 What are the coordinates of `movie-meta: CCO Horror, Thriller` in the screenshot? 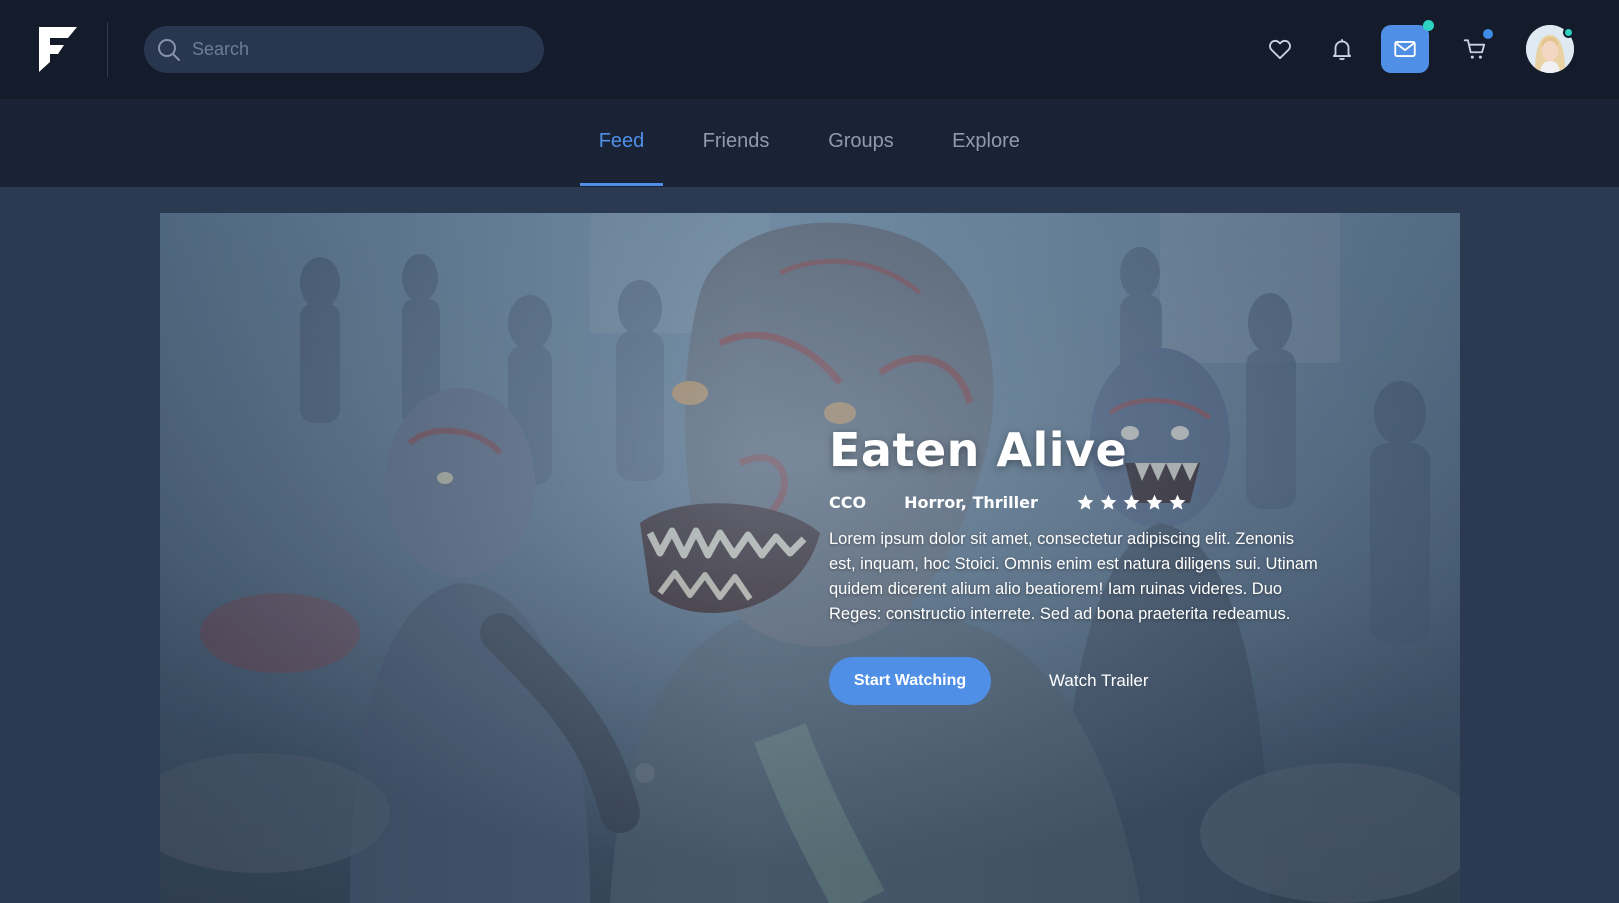 It's located at (1079, 502).